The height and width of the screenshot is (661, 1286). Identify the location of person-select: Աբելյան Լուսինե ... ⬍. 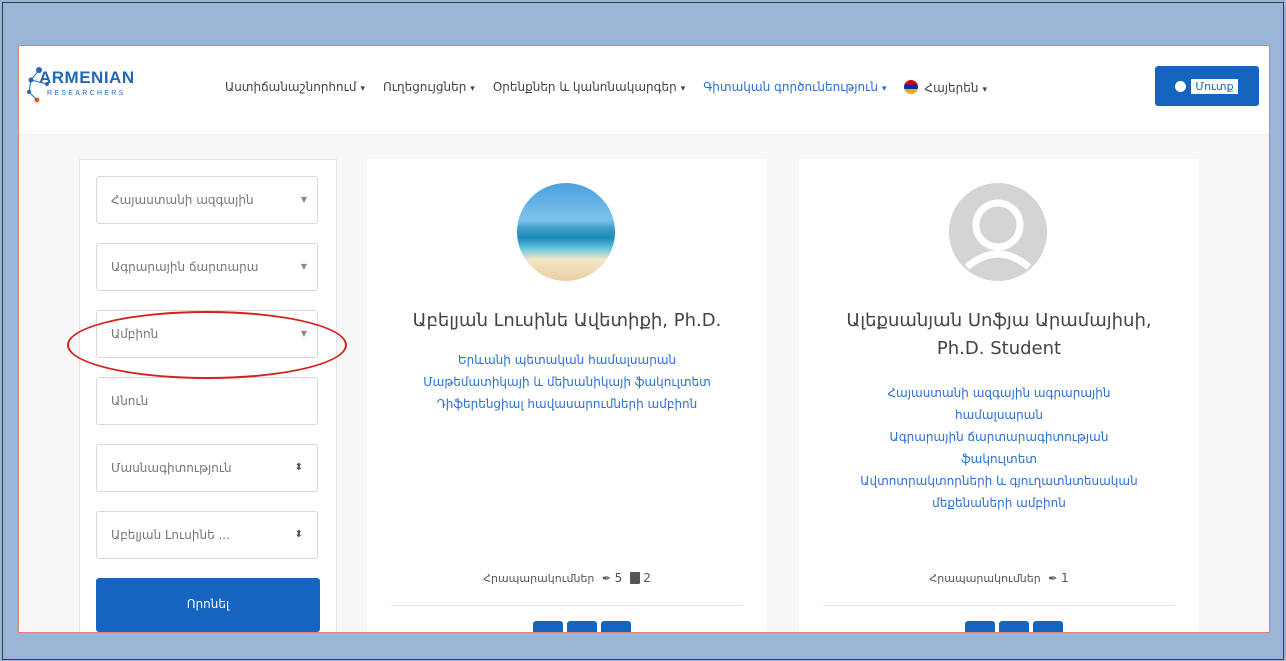
(207, 535).